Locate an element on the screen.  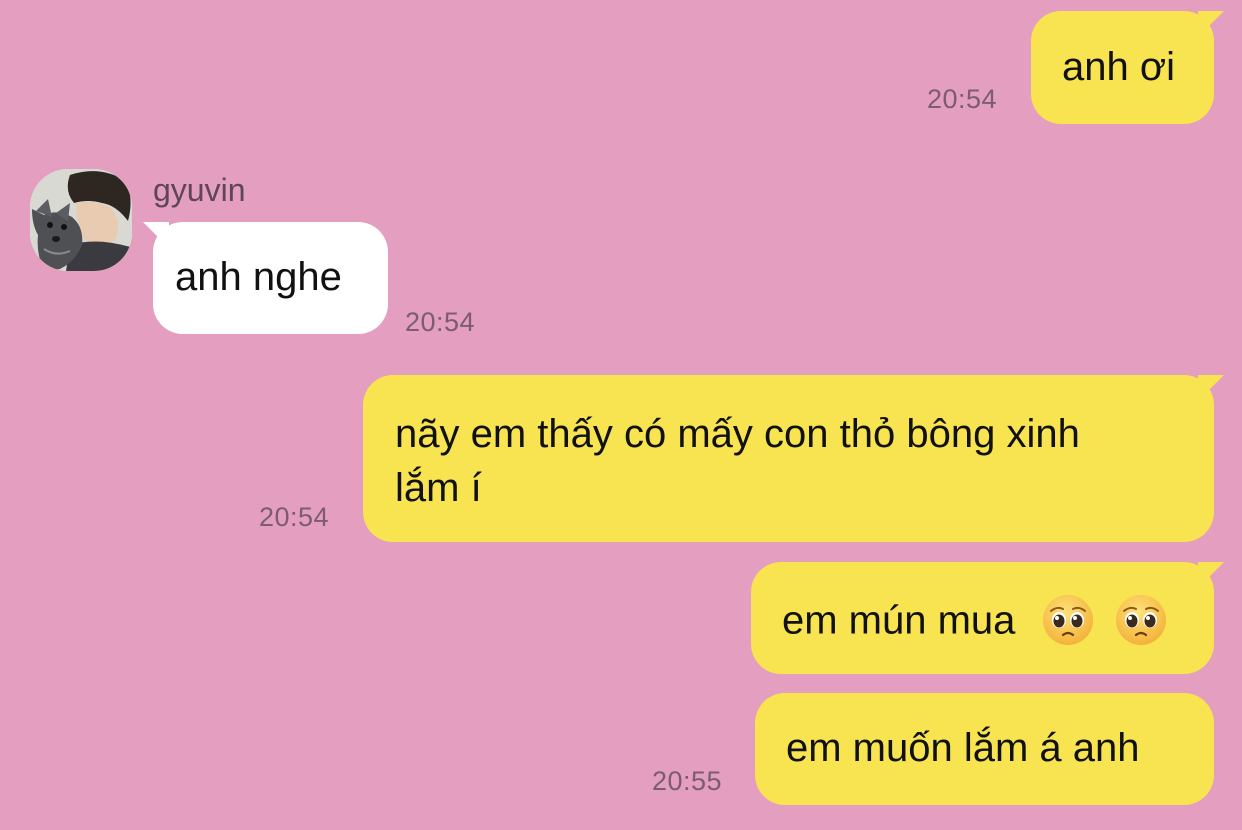
message-text: anh nghe is located at coordinates (258, 277).